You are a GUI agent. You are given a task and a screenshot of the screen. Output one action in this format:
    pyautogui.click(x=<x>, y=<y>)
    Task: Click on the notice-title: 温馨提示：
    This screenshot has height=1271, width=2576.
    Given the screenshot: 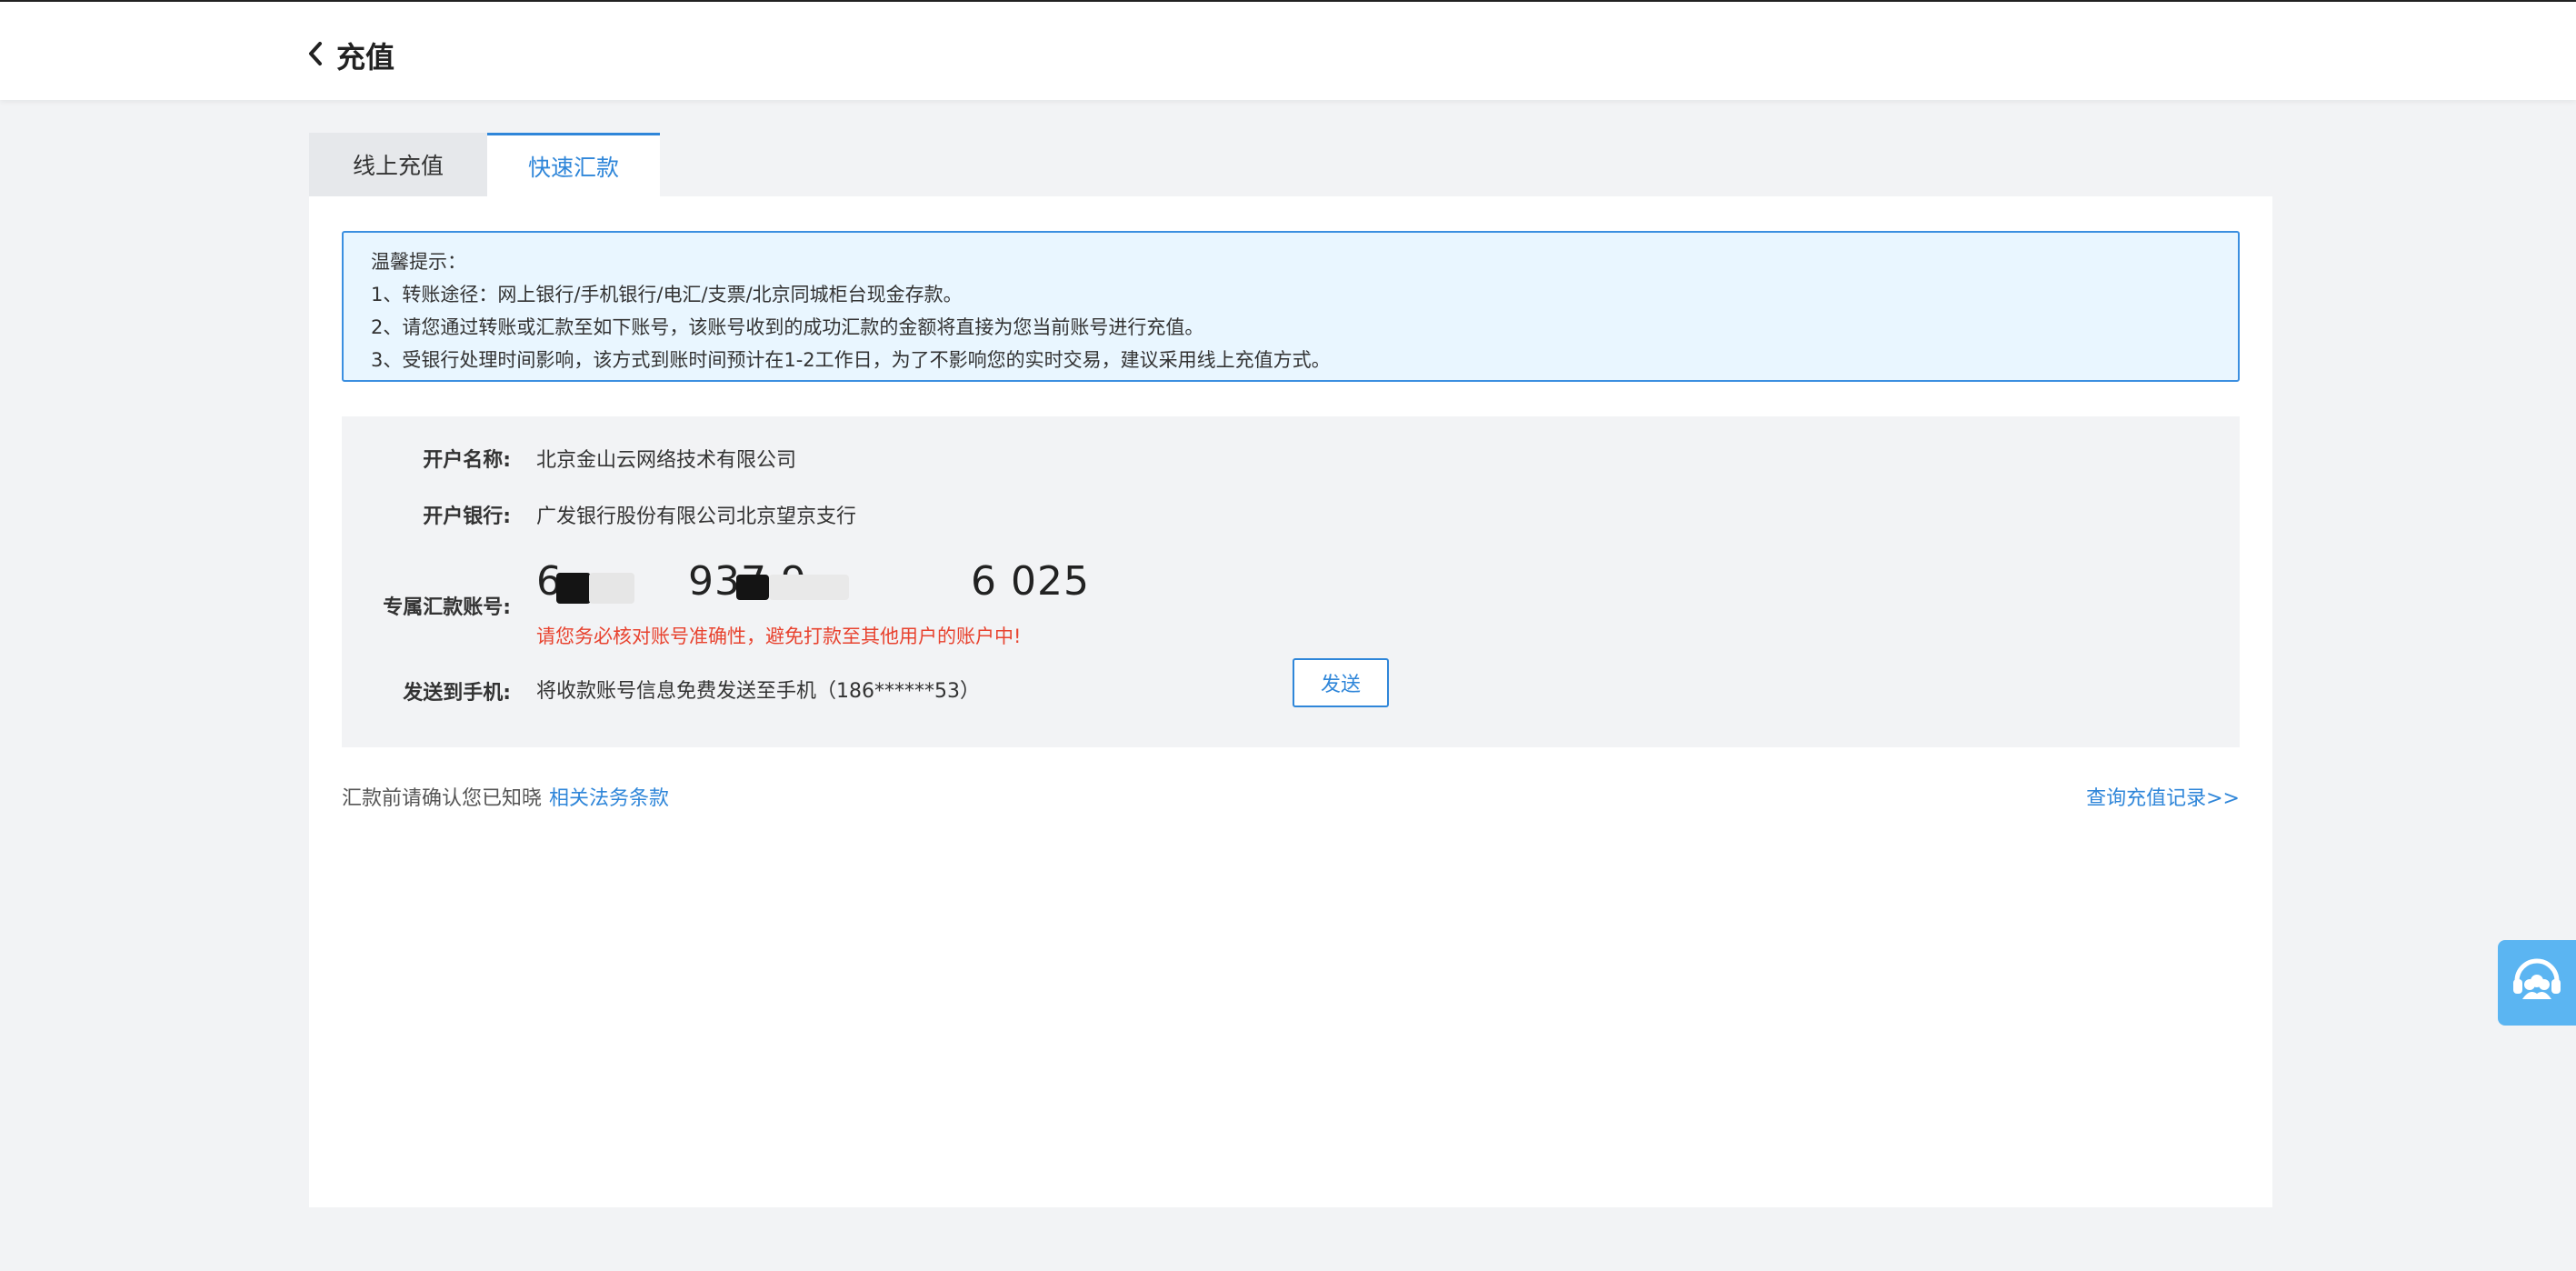 What is the action you would take?
    pyautogui.click(x=419, y=262)
    